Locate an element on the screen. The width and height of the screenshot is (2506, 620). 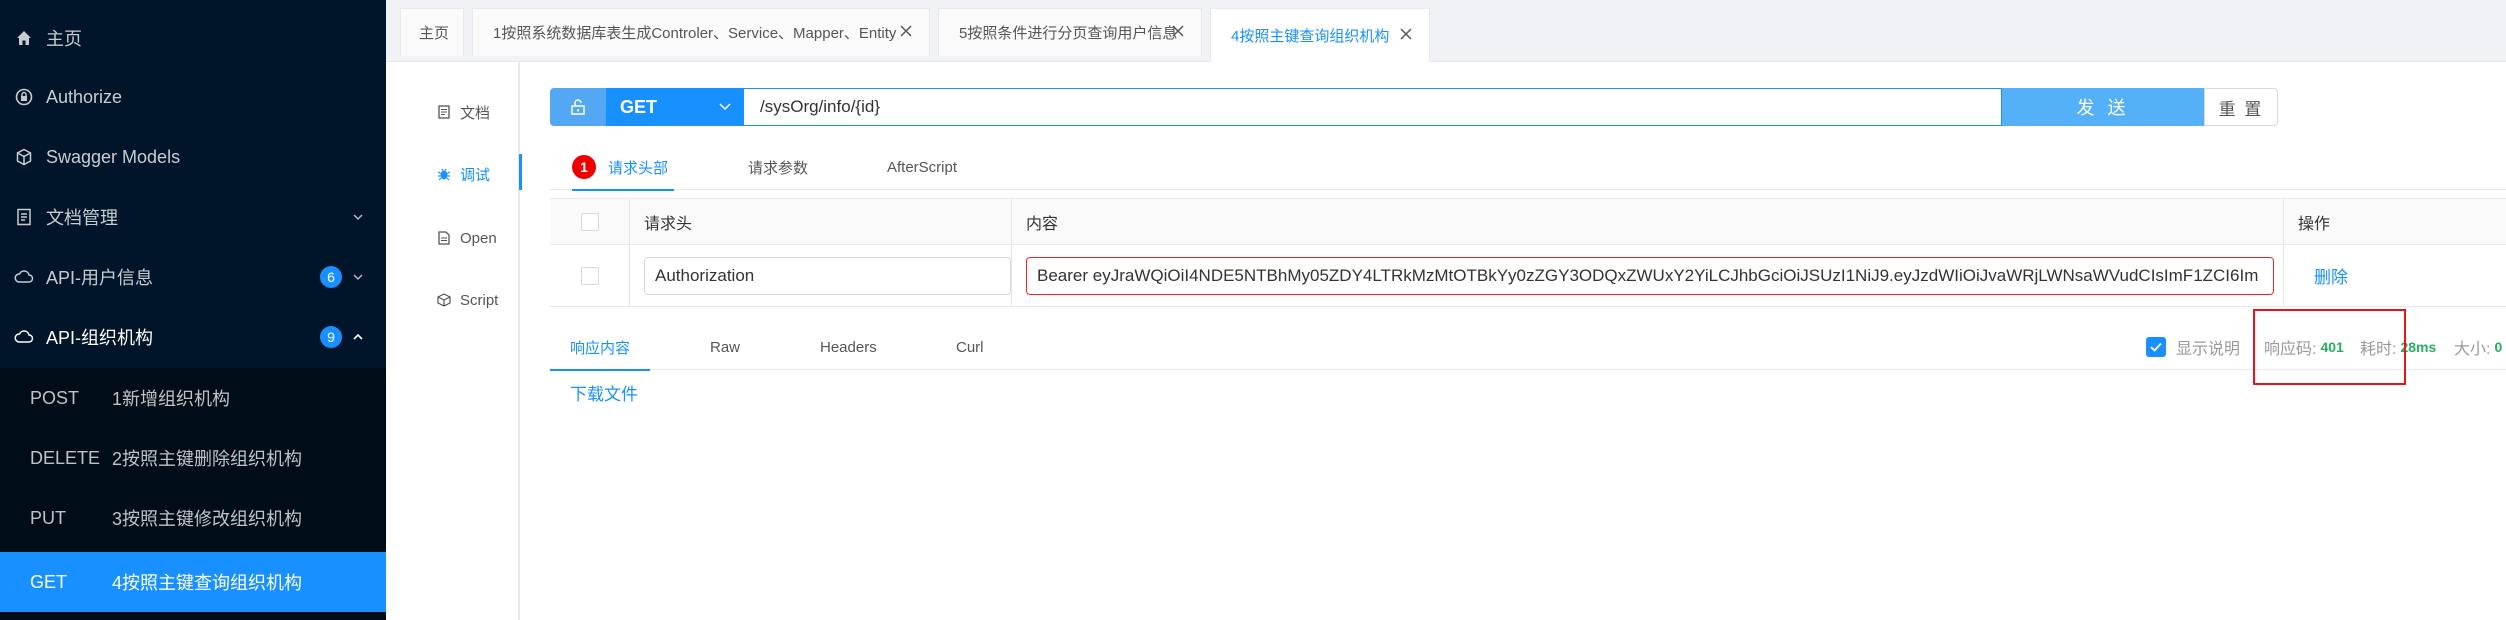
tab-after-script: AfterScript is located at coordinates (922, 167).